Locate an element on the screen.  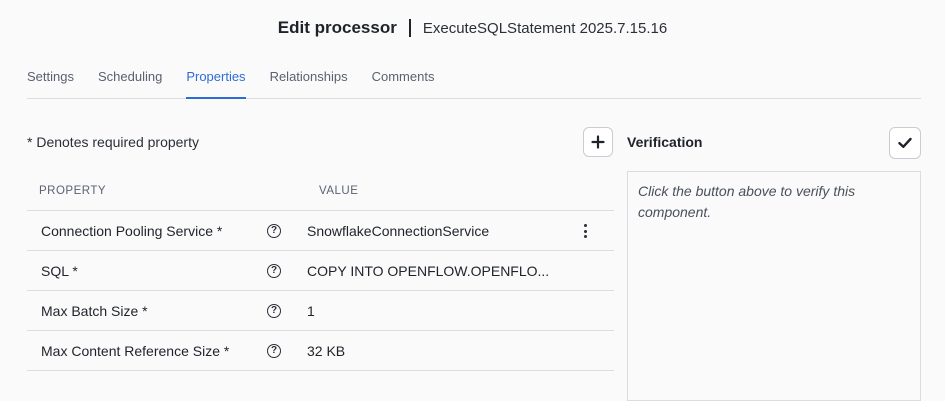
dialog-title: Edit processor is located at coordinates (337, 27).